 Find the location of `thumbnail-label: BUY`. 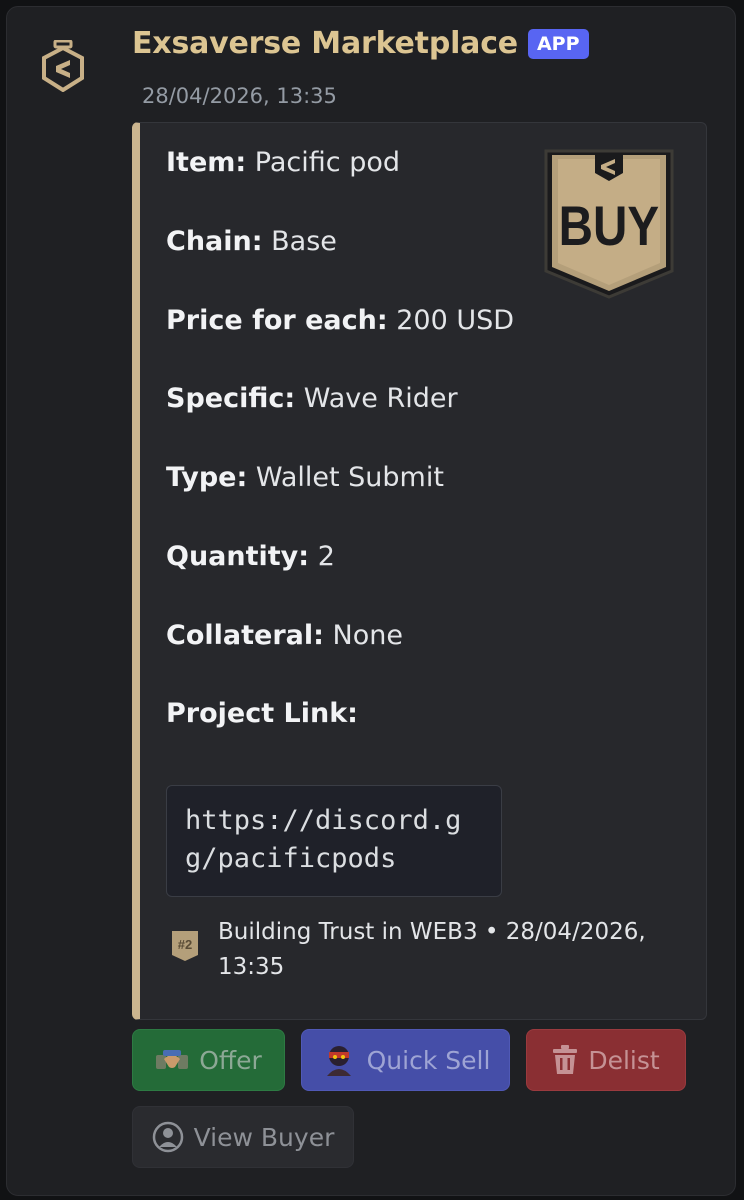

thumbnail-label: BUY is located at coordinates (609, 226).